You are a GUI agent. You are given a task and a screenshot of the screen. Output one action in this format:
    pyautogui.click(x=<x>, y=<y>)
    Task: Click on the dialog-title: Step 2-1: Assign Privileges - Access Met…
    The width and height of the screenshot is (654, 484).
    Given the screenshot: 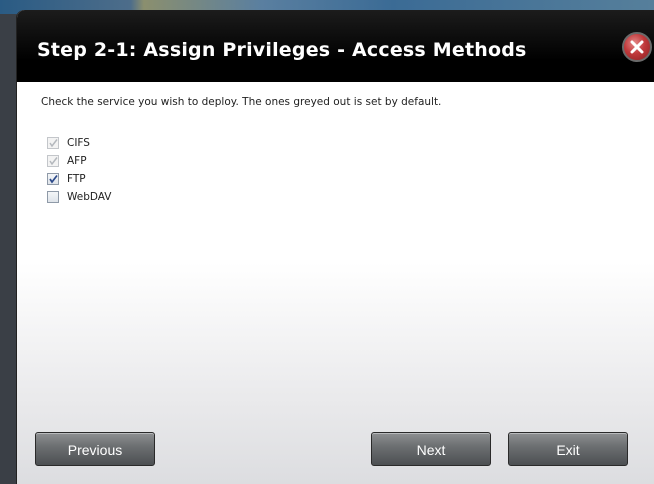 What is the action you would take?
    pyautogui.click(x=282, y=50)
    